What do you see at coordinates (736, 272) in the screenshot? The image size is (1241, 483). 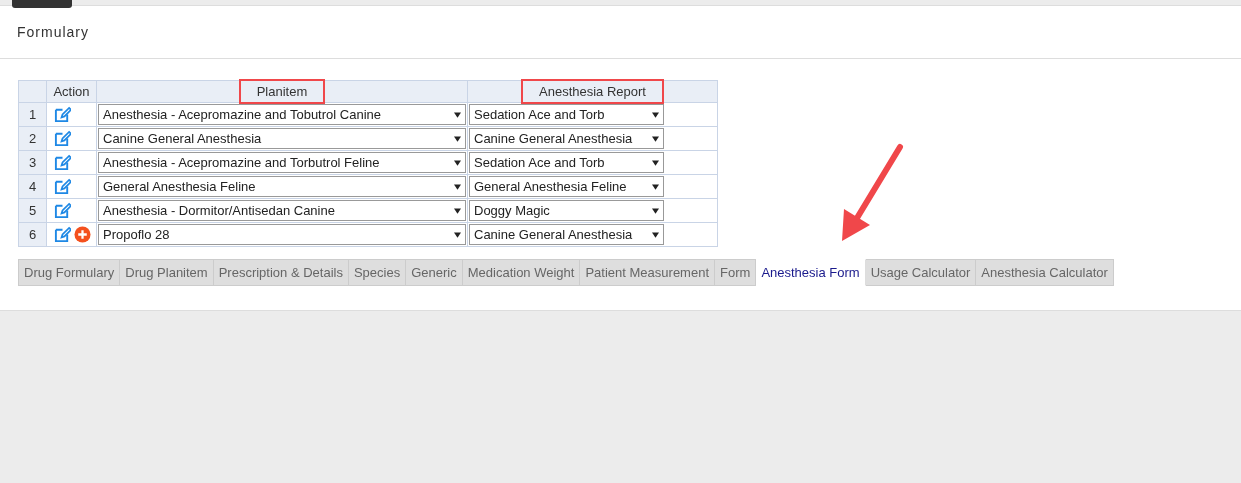 I see `tab: Form` at bounding box center [736, 272].